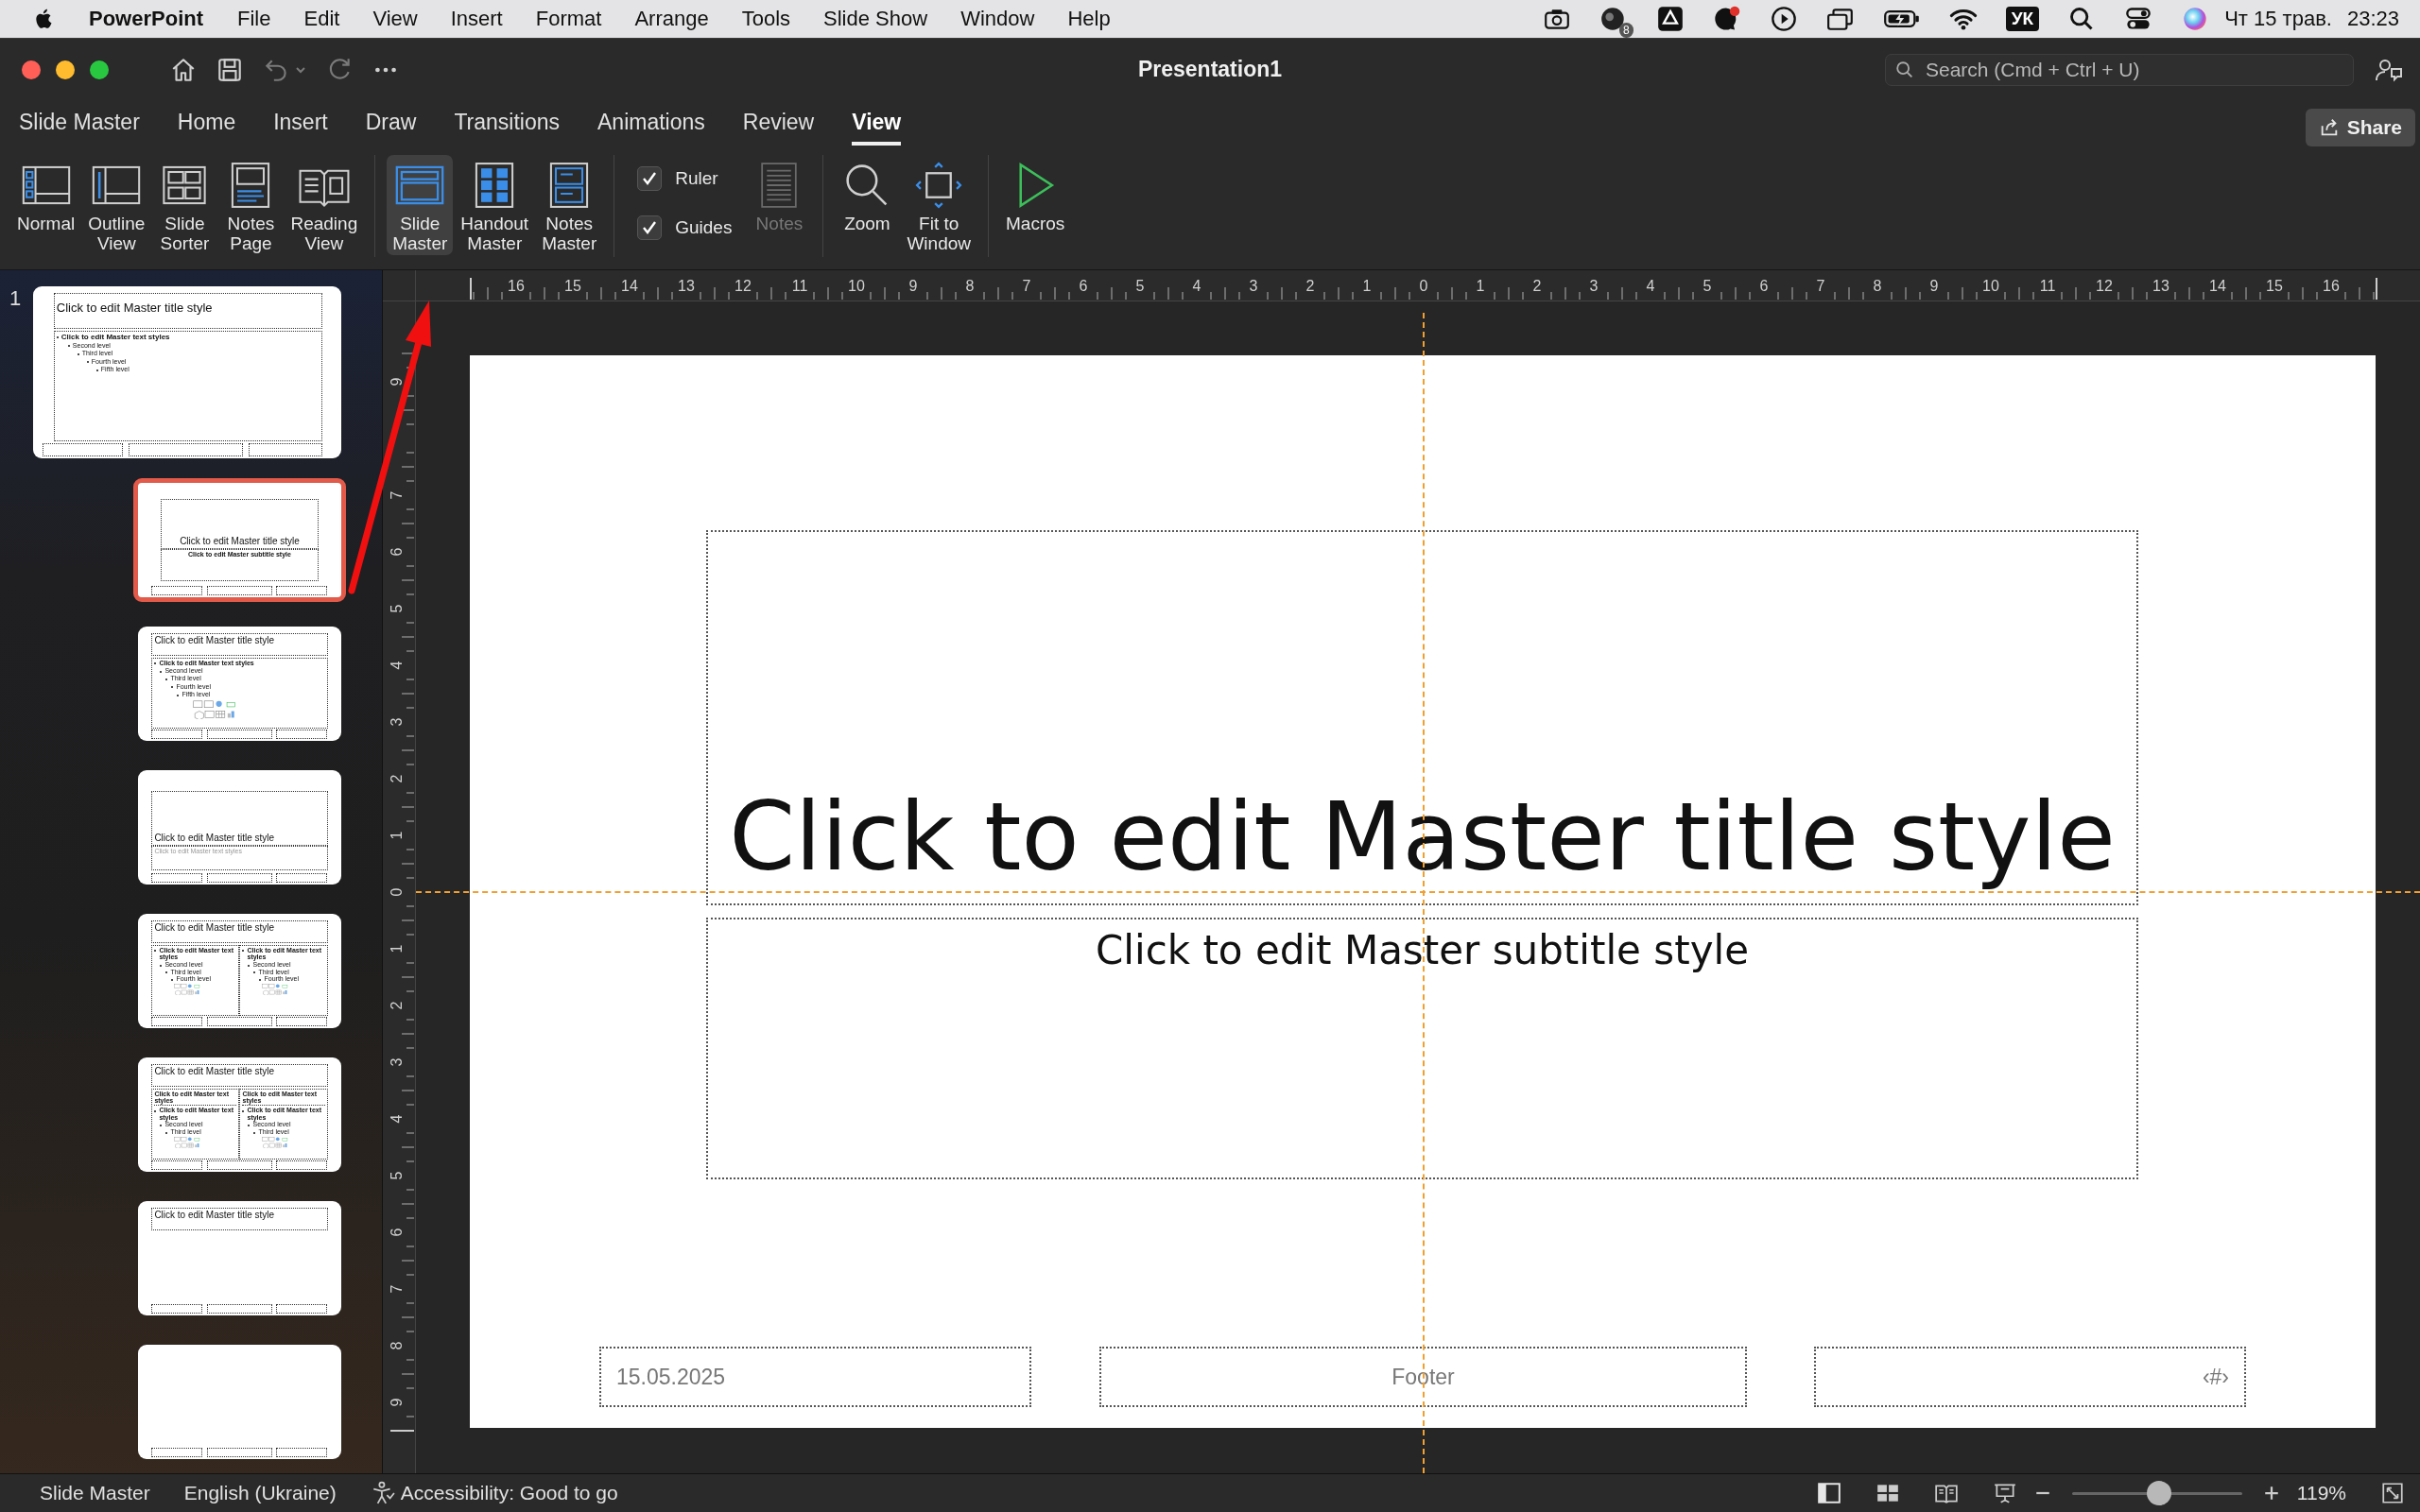 The width and height of the screenshot is (2420, 1512). I want to click on ribbon-tab: Transitions, so click(508, 124).